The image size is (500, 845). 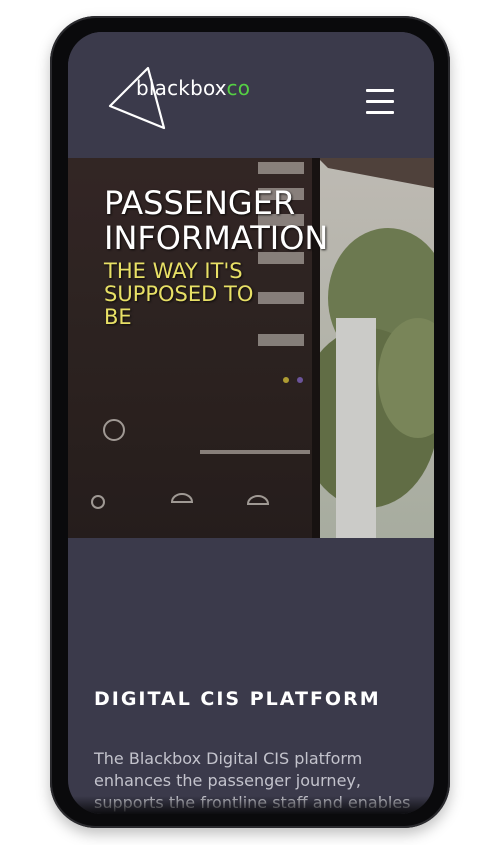 What do you see at coordinates (200, 203) in the screenshot?
I see `hero-title-line-1: PASSENGER` at bounding box center [200, 203].